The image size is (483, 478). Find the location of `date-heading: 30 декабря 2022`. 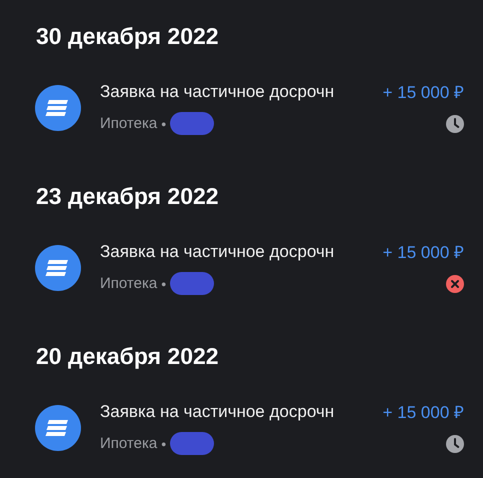

date-heading: 30 декабря 2022 is located at coordinates (128, 36).